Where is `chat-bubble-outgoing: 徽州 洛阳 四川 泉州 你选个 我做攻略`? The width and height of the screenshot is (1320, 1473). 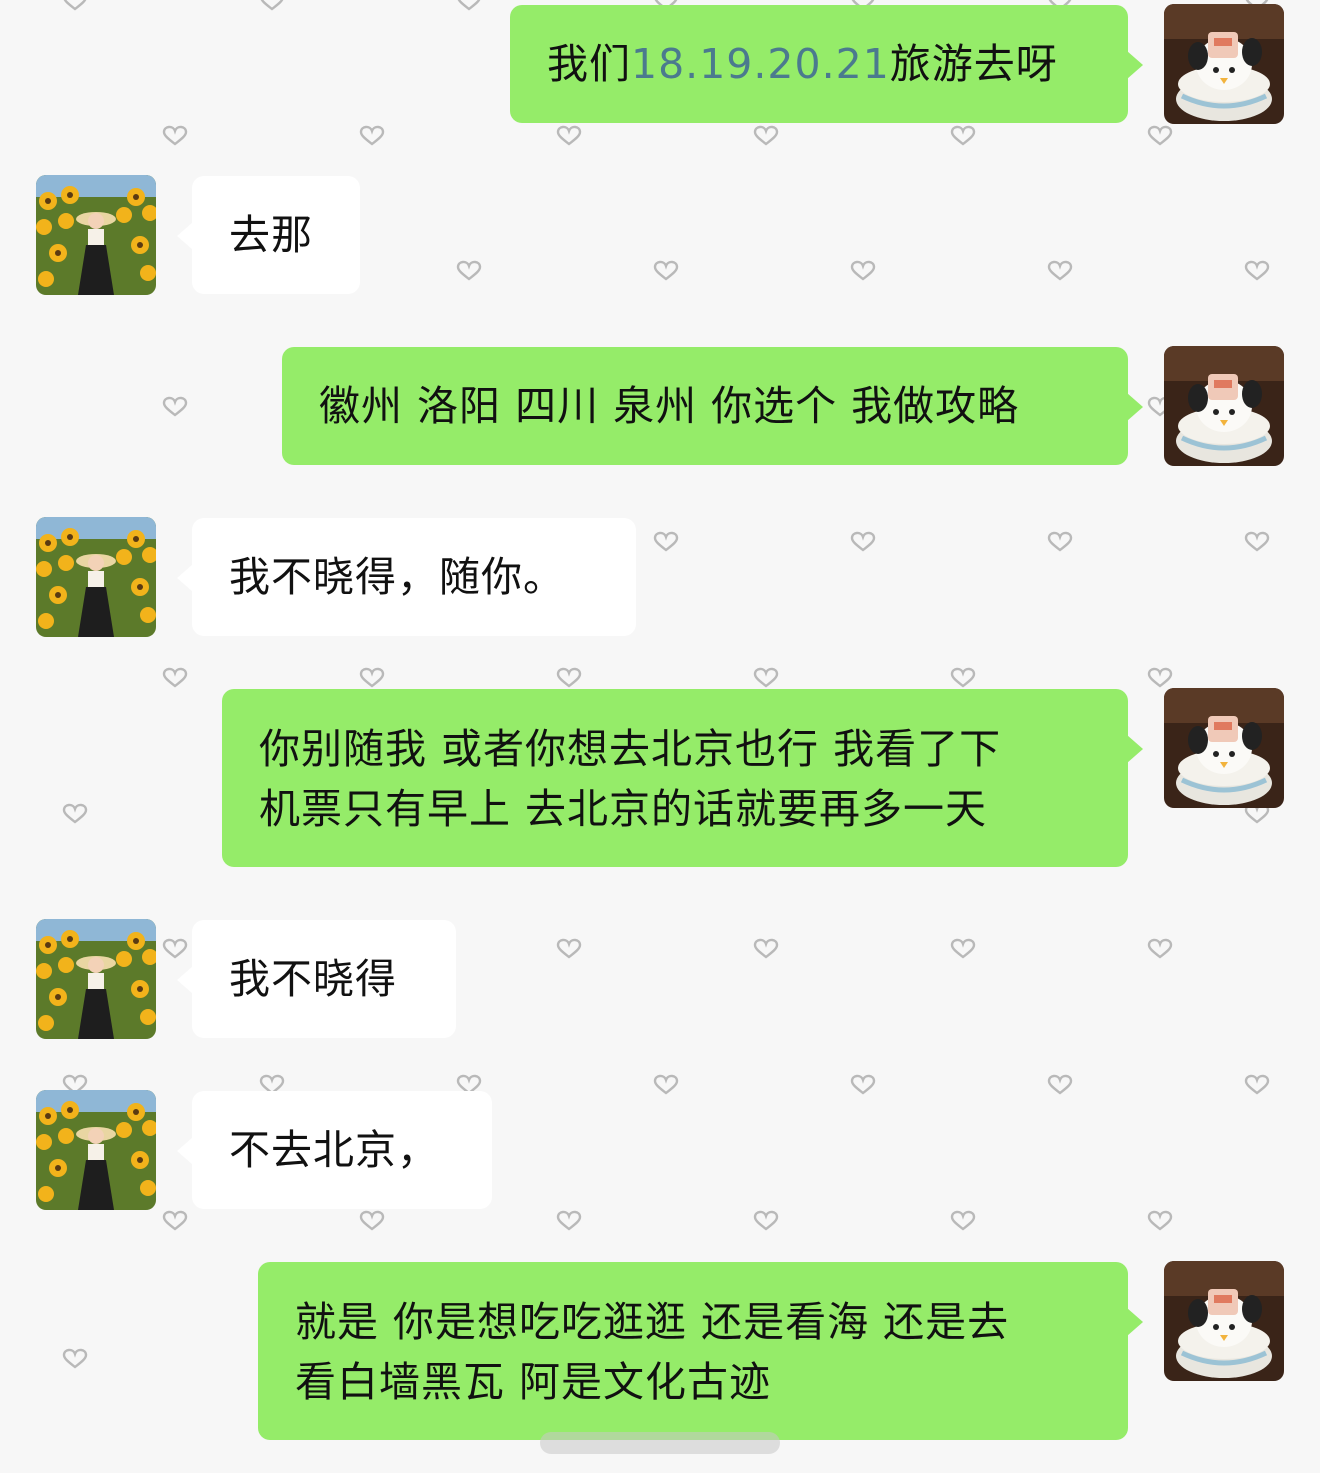
chat-bubble-outgoing: 徽州 洛阳 四川 泉州 你选个 我做攻略 is located at coordinates (712, 406).